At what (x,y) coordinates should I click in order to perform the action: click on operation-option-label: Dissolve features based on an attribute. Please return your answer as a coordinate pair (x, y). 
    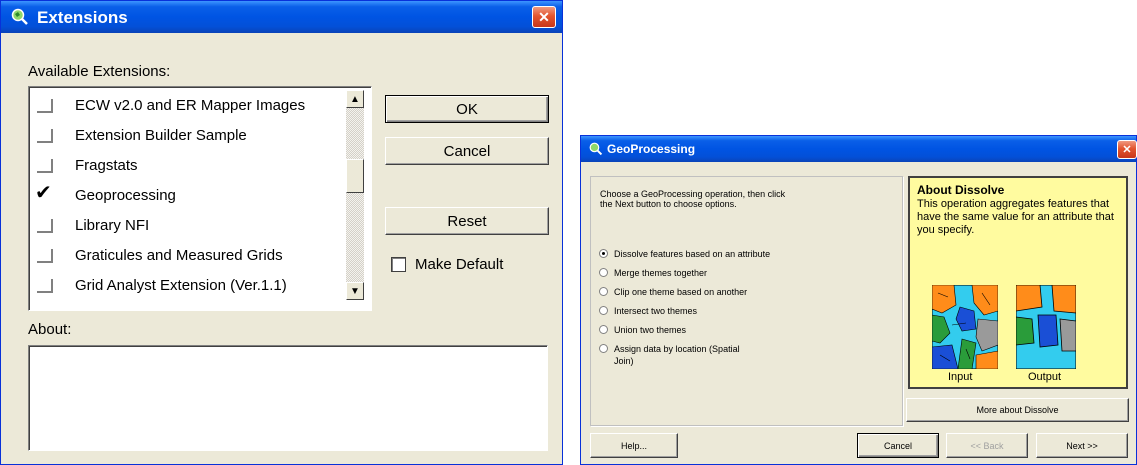
    Looking at the image, I should click on (692, 254).